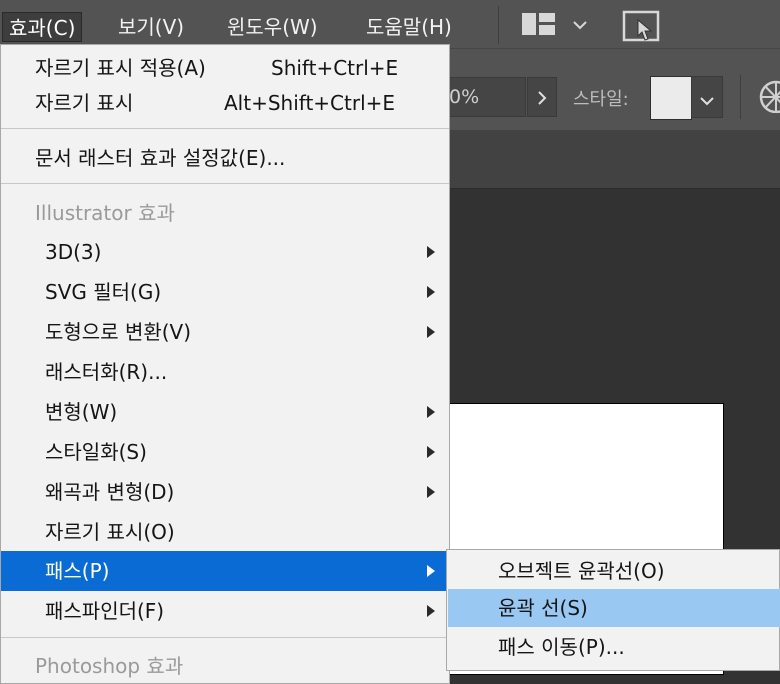  What do you see at coordinates (105, 213) in the screenshot?
I see `menu-item-label: Illustrator 효과` at bounding box center [105, 213].